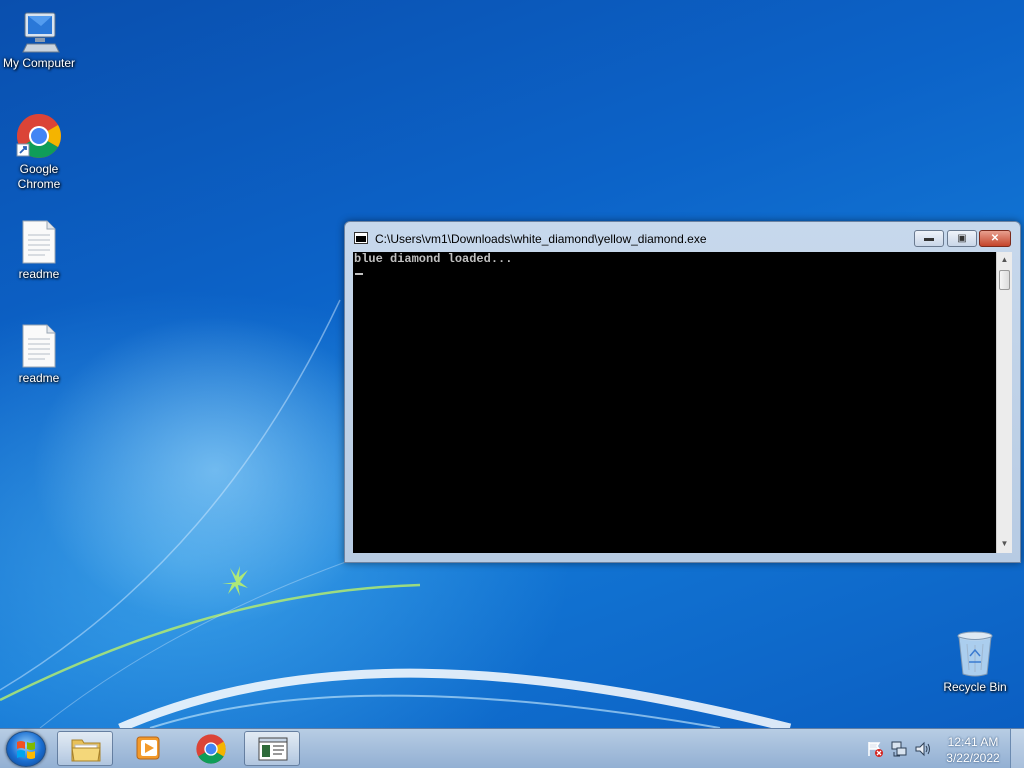 This screenshot has height=768, width=1024. What do you see at coordinates (973, 742) in the screenshot?
I see `clock-time: 12:41 AM` at bounding box center [973, 742].